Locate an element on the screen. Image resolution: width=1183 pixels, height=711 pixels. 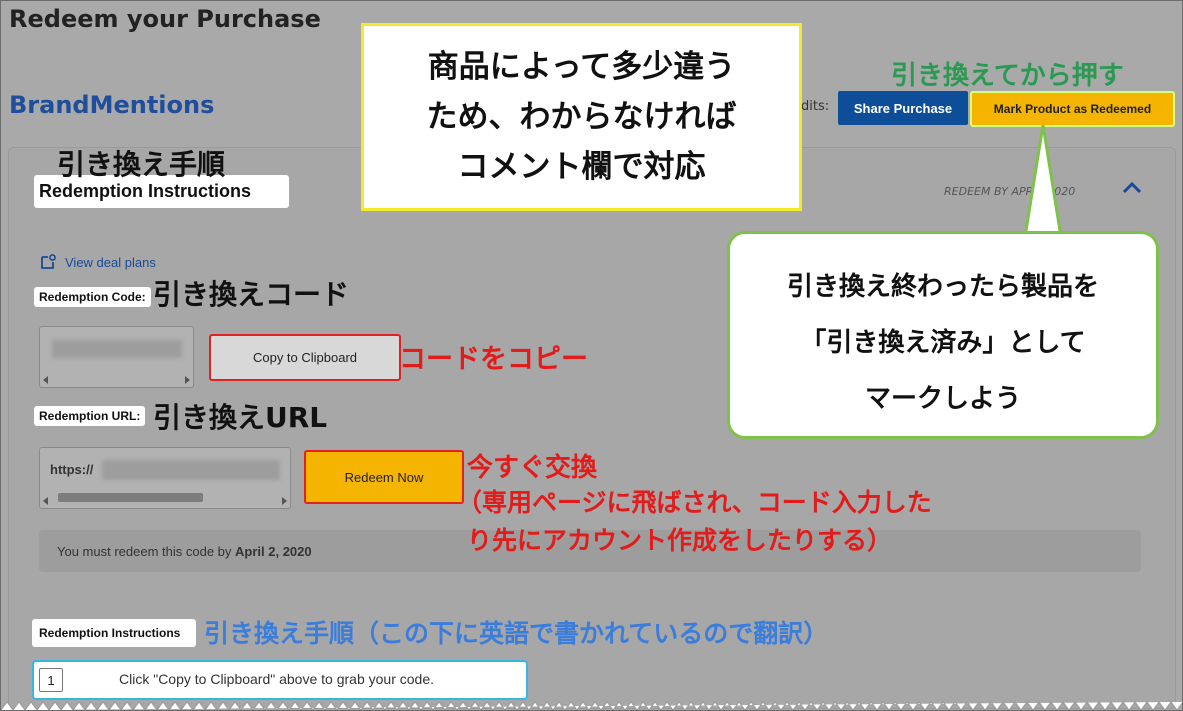
brand-name: BrandMentions is located at coordinates (111, 105).